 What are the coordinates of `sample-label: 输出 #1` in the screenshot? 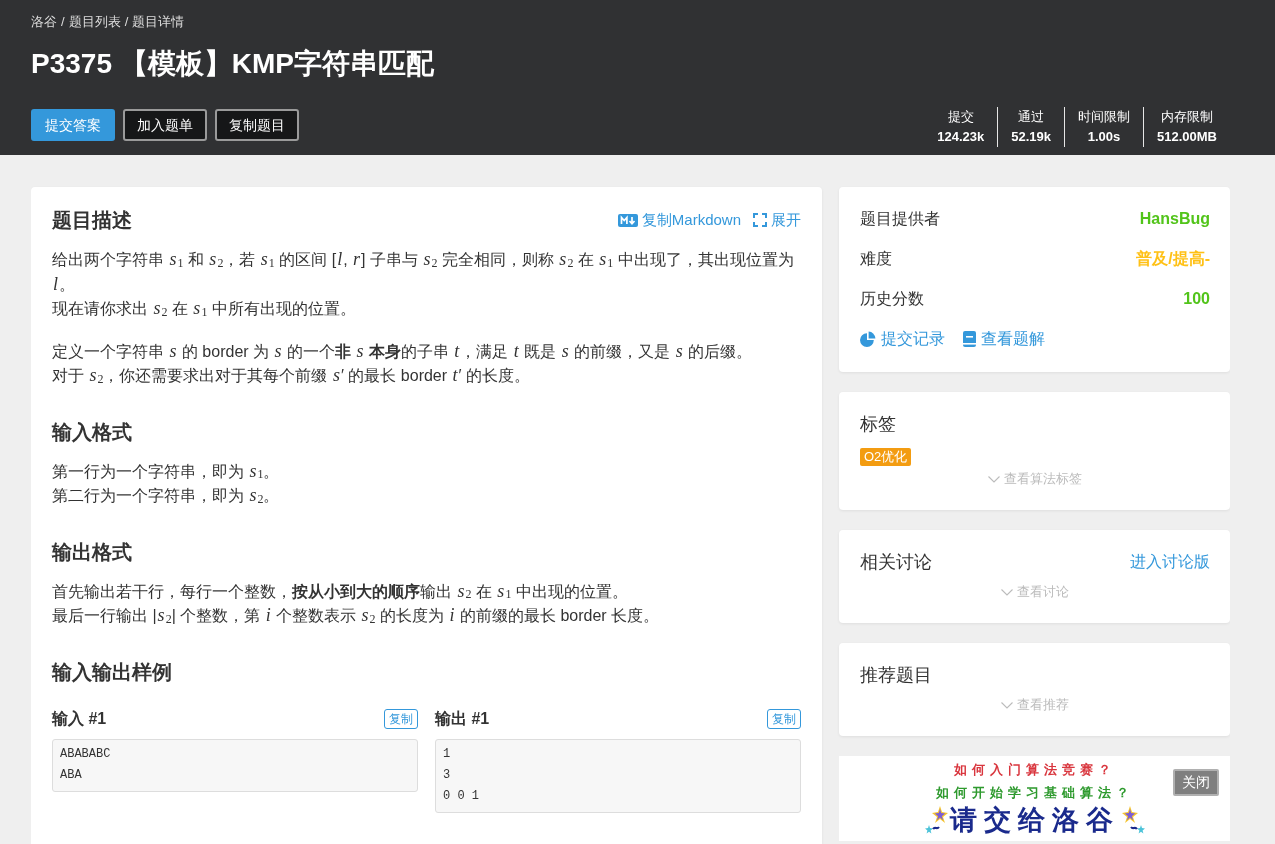 It's located at (462, 718).